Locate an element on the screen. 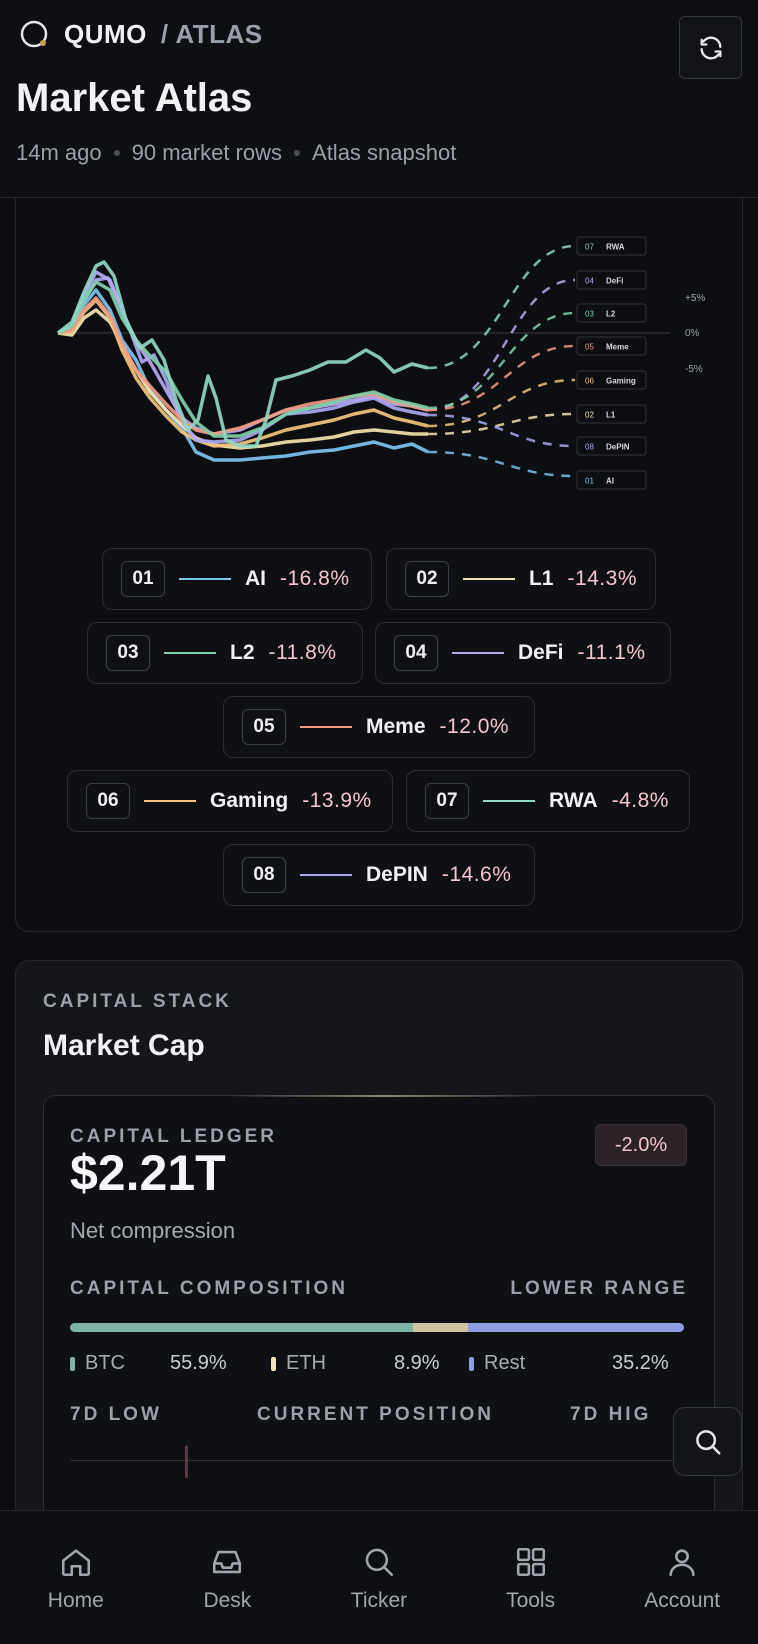  legend-chip-rwa: 07 RWA -4.8% is located at coordinates (548, 801).